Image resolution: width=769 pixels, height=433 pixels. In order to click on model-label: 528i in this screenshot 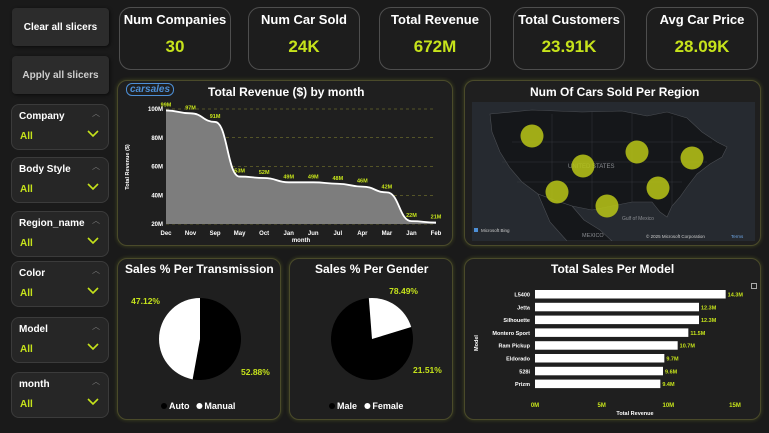, I will do `click(524, 372)`.